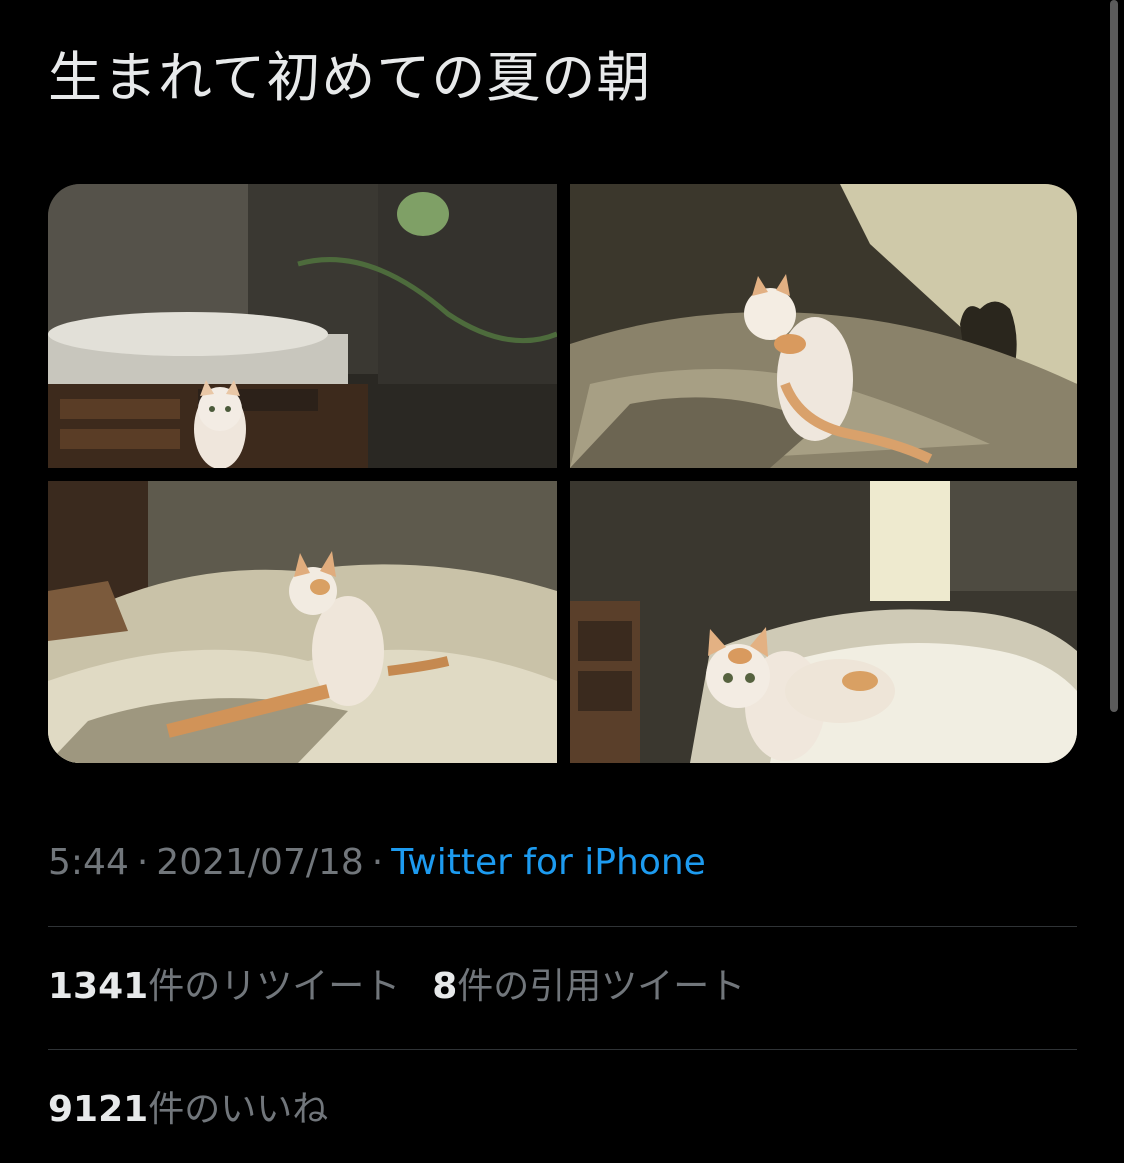 The height and width of the screenshot is (1163, 1124). What do you see at coordinates (601, 986) in the screenshot?
I see `quote-label: 件の引用ツイート` at bounding box center [601, 986].